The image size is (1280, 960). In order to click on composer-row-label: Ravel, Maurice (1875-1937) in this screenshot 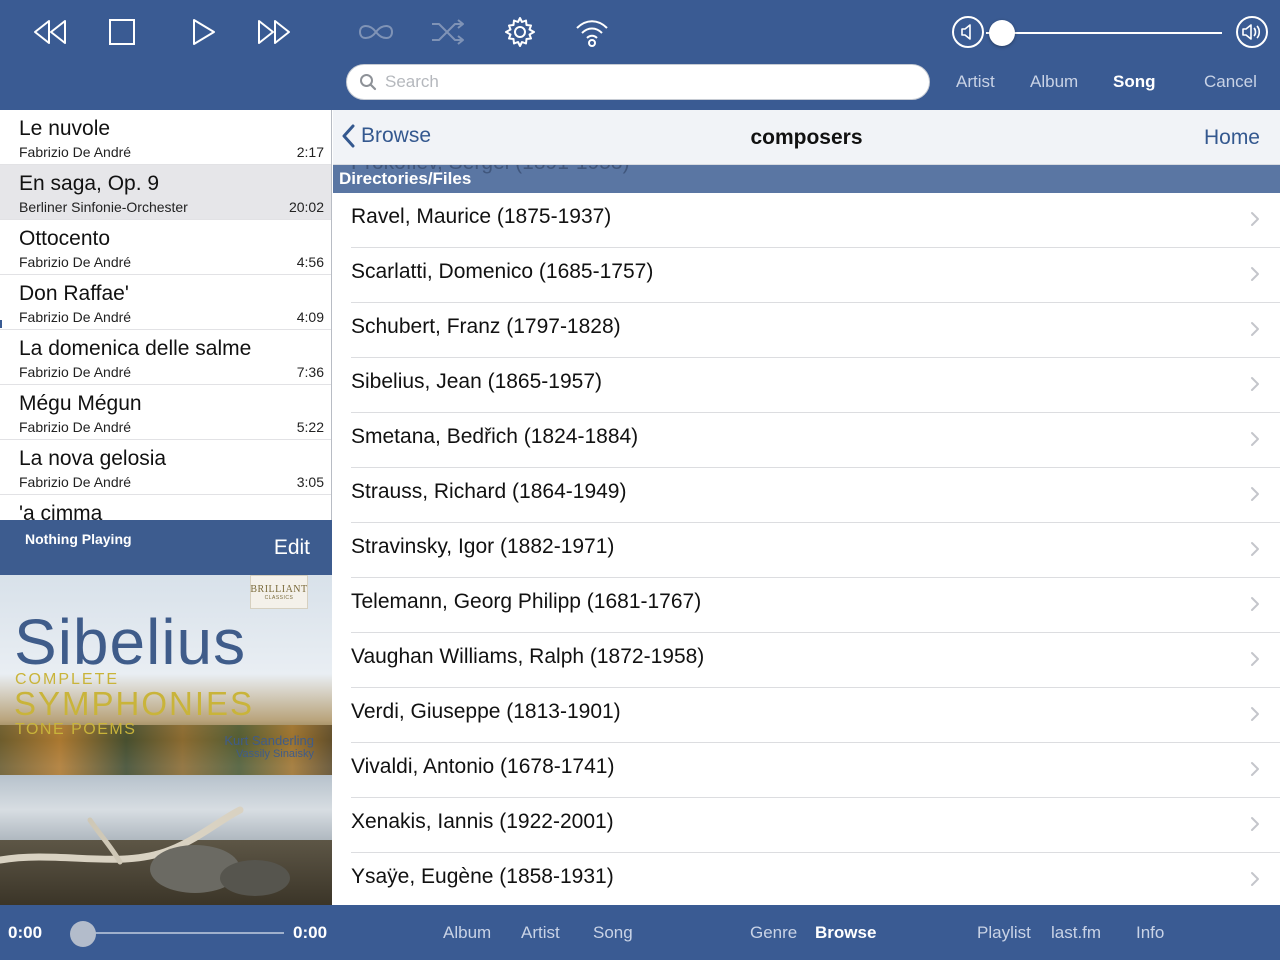, I will do `click(481, 216)`.